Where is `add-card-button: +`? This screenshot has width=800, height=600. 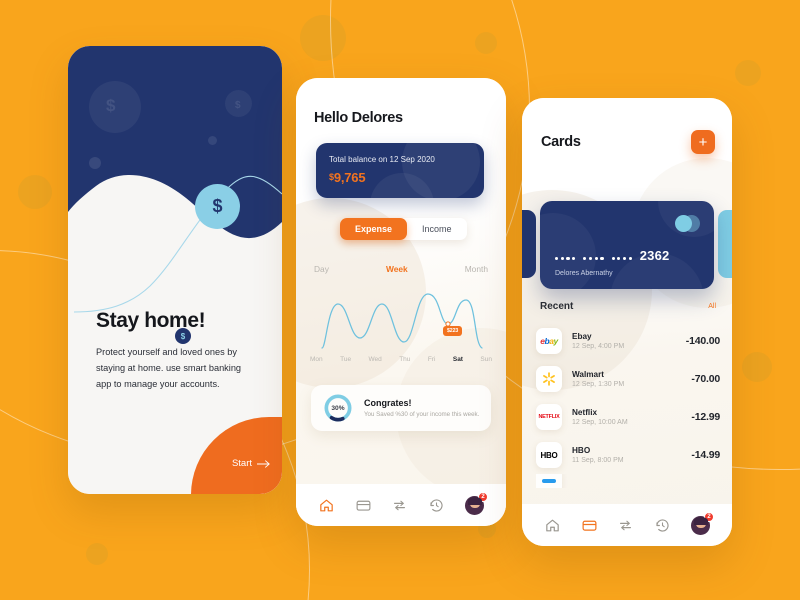
add-card-button: + is located at coordinates (703, 142).